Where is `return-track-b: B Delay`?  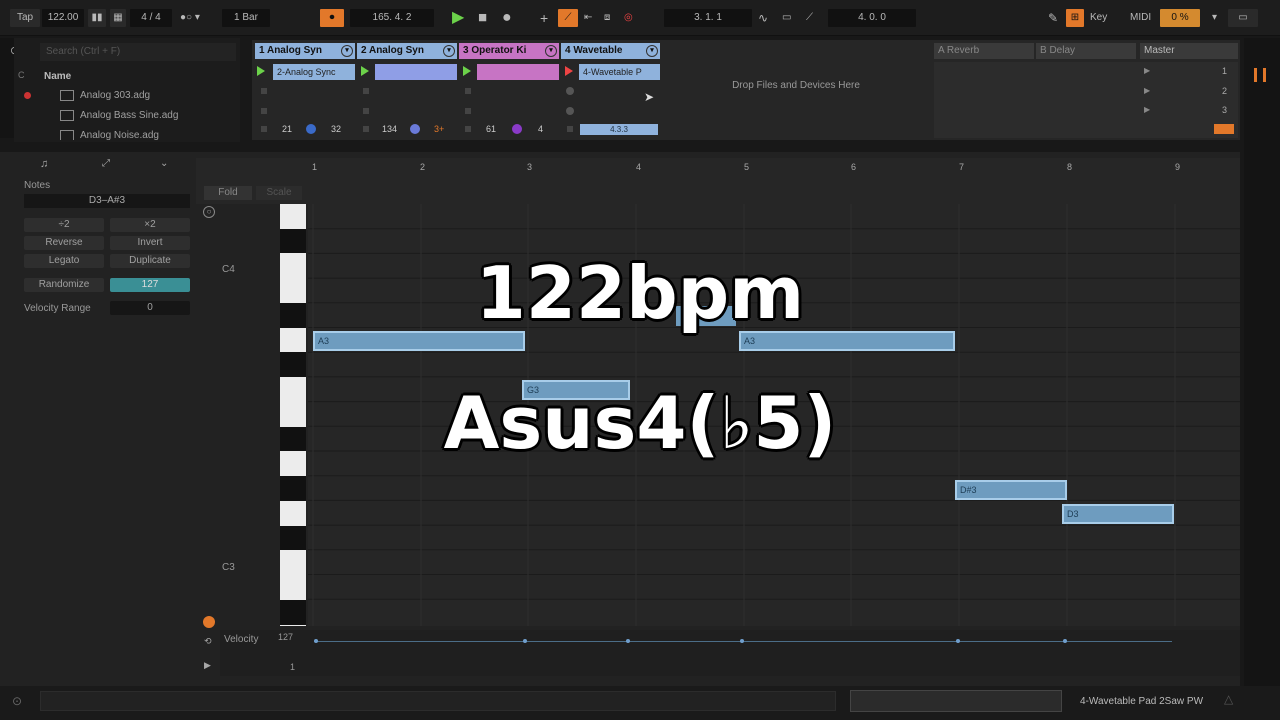 return-track-b: B Delay is located at coordinates (1086, 51).